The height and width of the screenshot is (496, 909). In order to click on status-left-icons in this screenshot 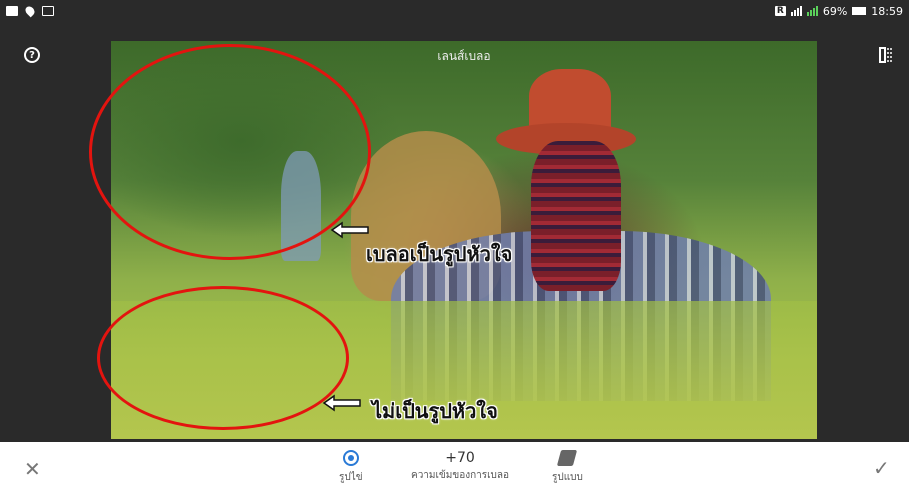, I will do `click(30, 11)`.